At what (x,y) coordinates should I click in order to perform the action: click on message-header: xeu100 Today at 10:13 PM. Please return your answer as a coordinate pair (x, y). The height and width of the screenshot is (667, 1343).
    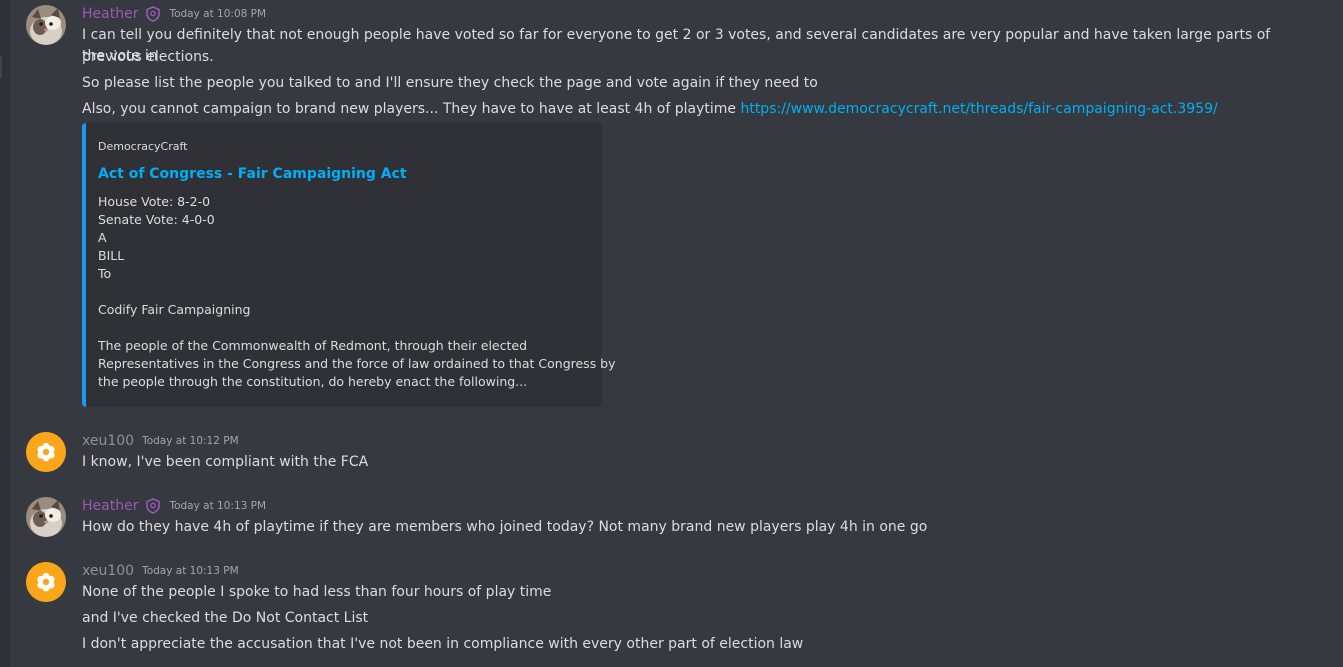
    Looking at the image, I should click on (160, 571).